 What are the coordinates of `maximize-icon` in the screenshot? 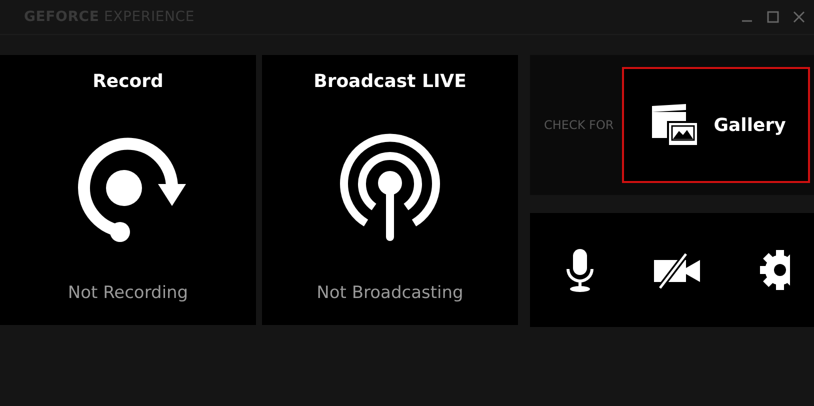 It's located at (773, 17).